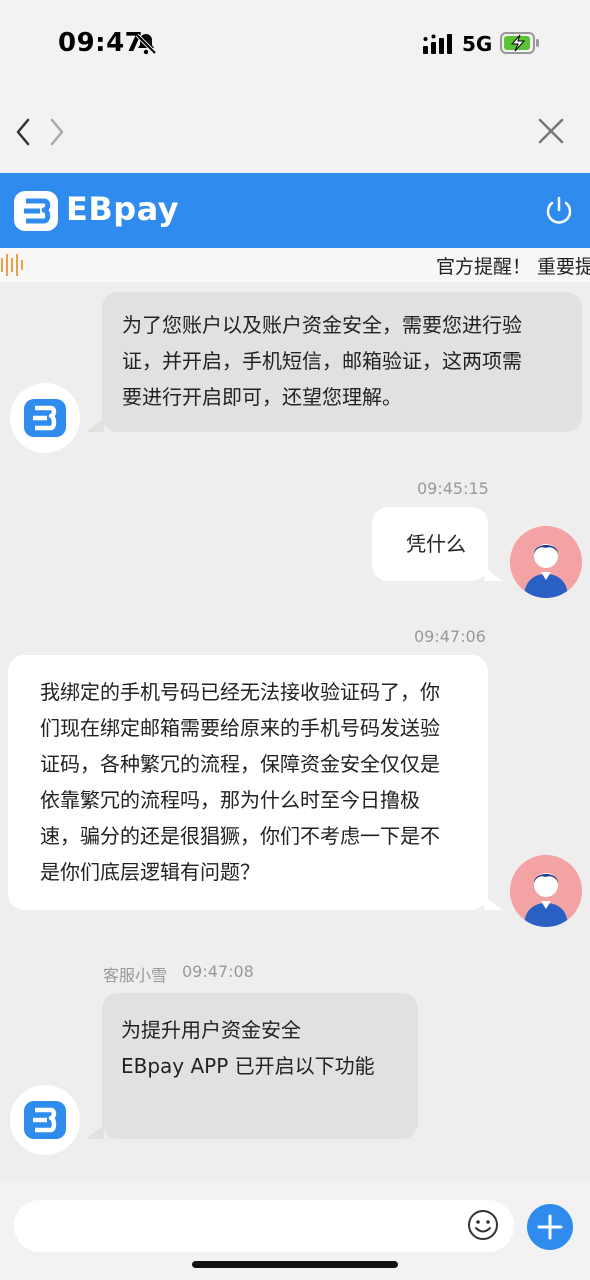 The image size is (590, 1280). Describe the element at coordinates (550, 1227) in the screenshot. I see `plus-icon` at that location.